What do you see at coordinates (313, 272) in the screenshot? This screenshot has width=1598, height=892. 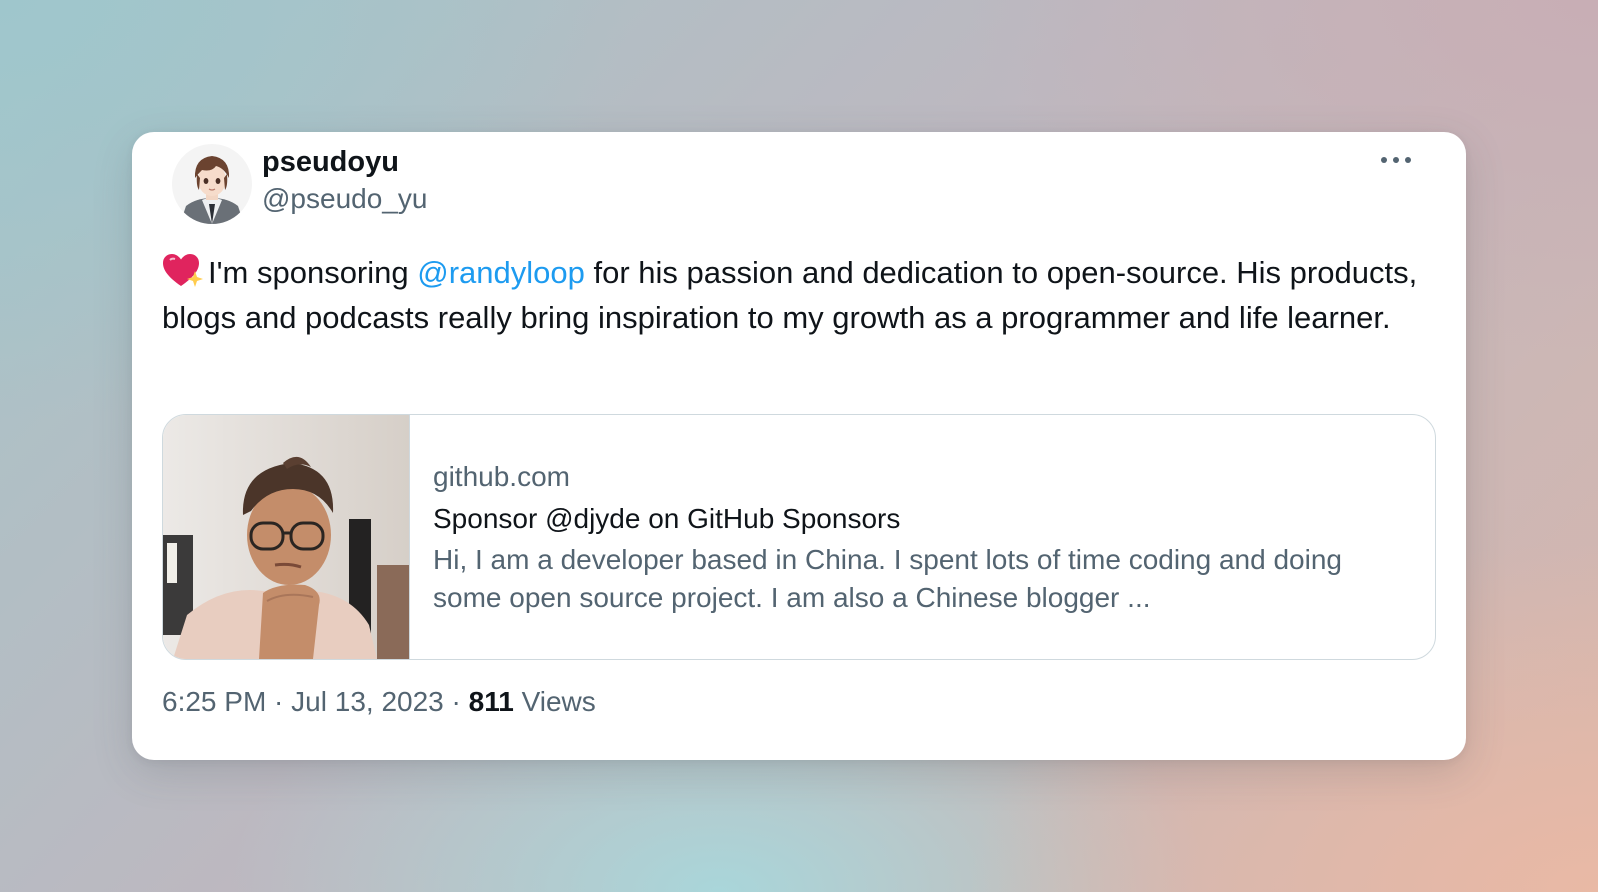 I see `tweet-text-before-mention: I'm sponsoring` at bounding box center [313, 272].